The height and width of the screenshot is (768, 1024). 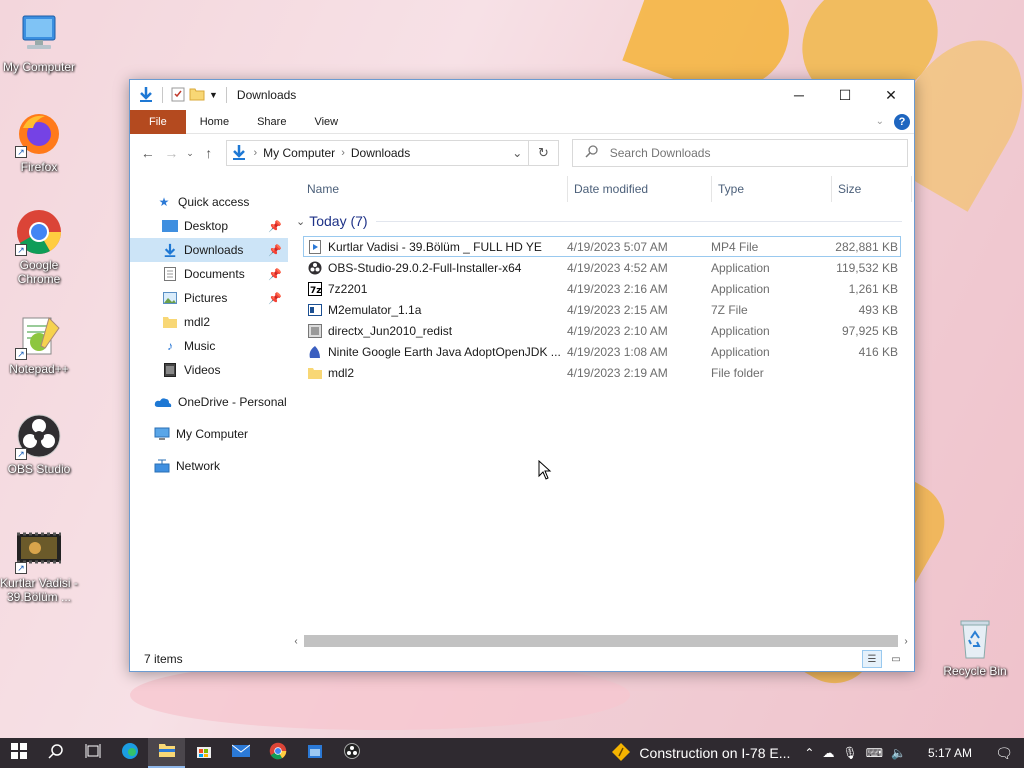 I want to click on details-view-button: ☰, so click(x=872, y=659).